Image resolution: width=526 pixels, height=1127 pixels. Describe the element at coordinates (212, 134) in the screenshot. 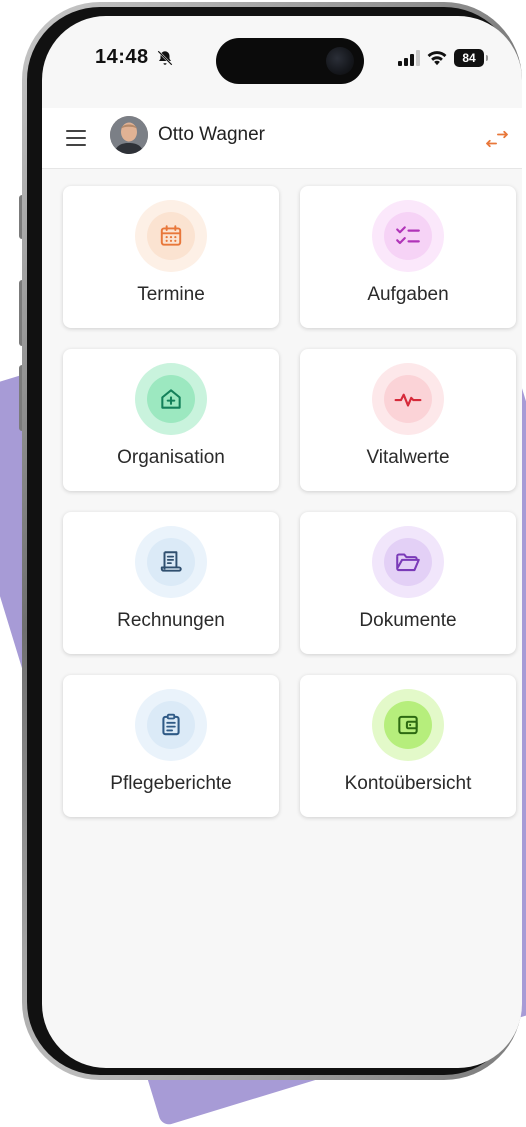

I see `user-name: Otto Wagner` at that location.